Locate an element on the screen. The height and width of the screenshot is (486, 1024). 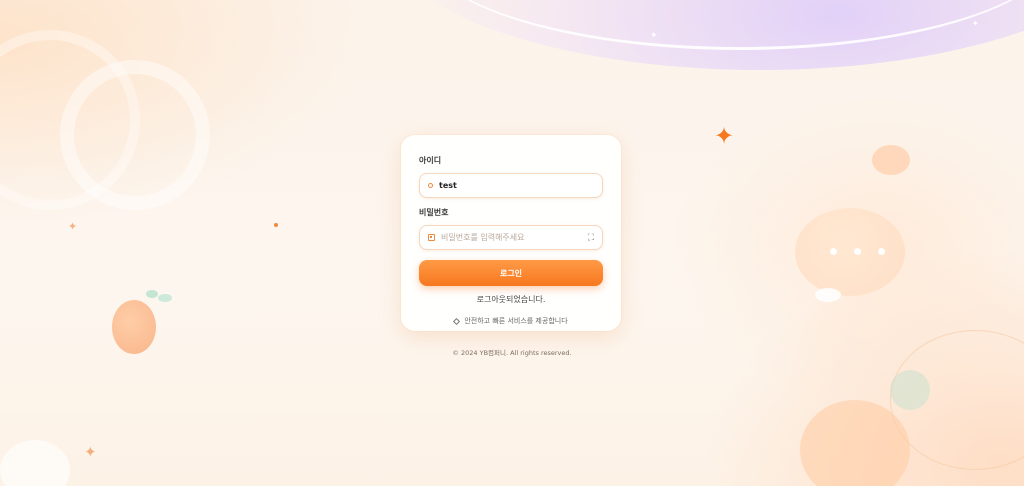
field-gap is located at coordinates (511, 202).